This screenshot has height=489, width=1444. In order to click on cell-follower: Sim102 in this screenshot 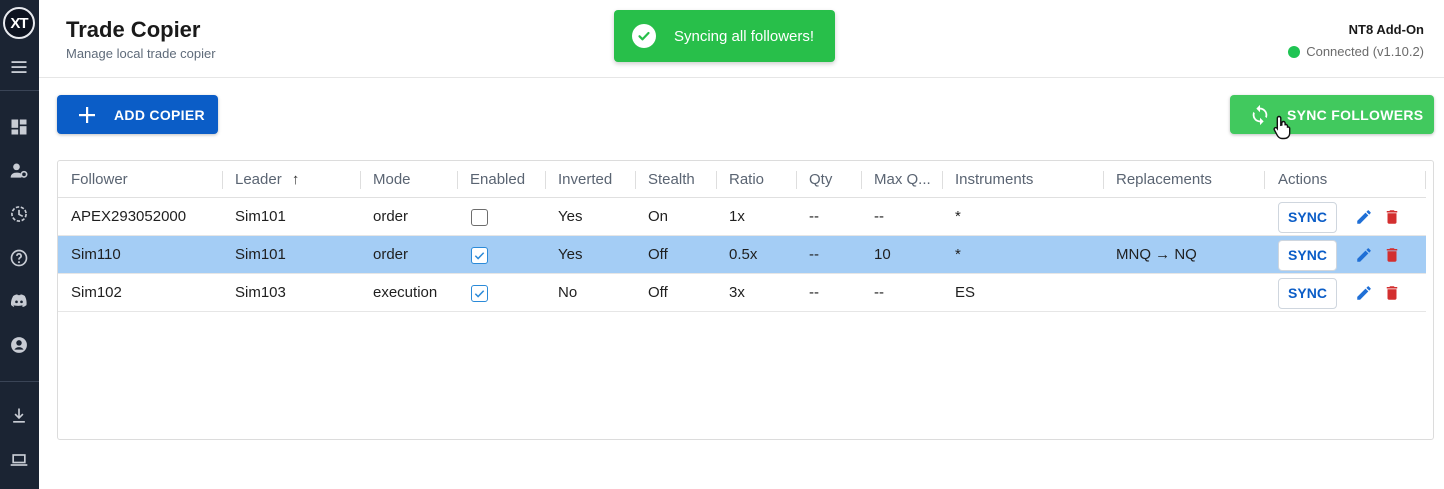, I will do `click(96, 292)`.